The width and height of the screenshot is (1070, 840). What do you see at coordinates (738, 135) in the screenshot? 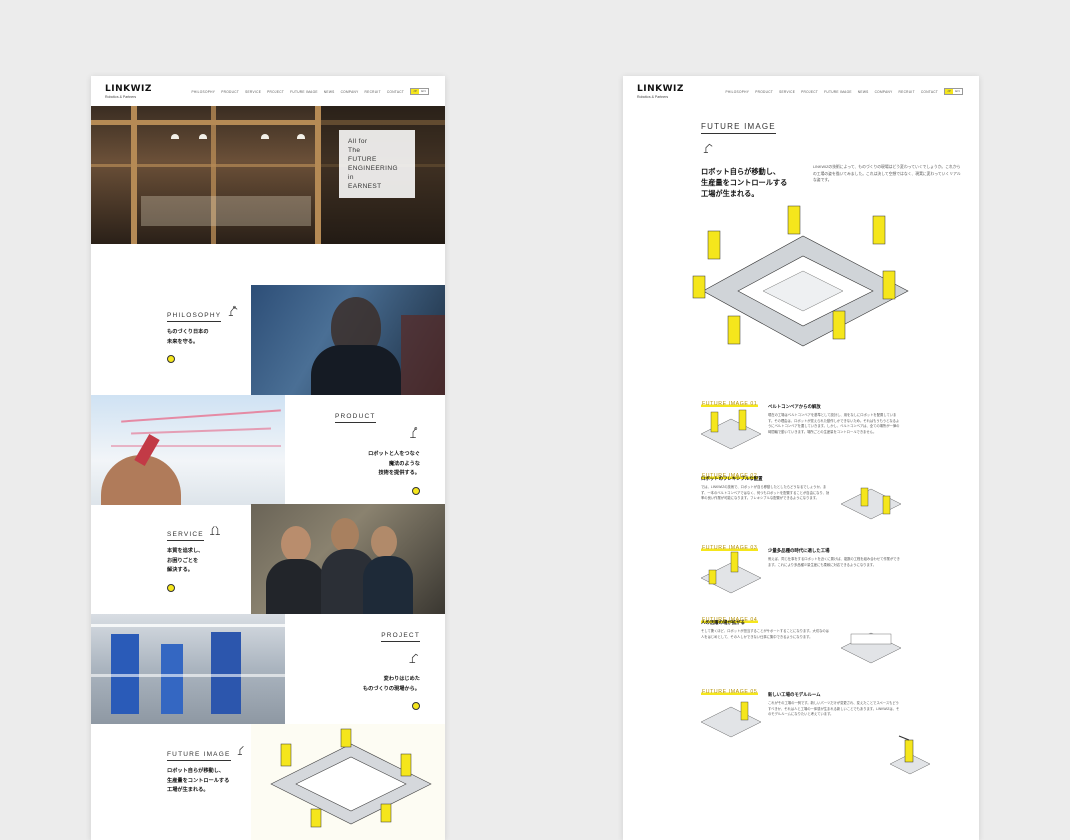
I see `page-title-wrap: FUTURE IMAGE` at bounding box center [738, 135].